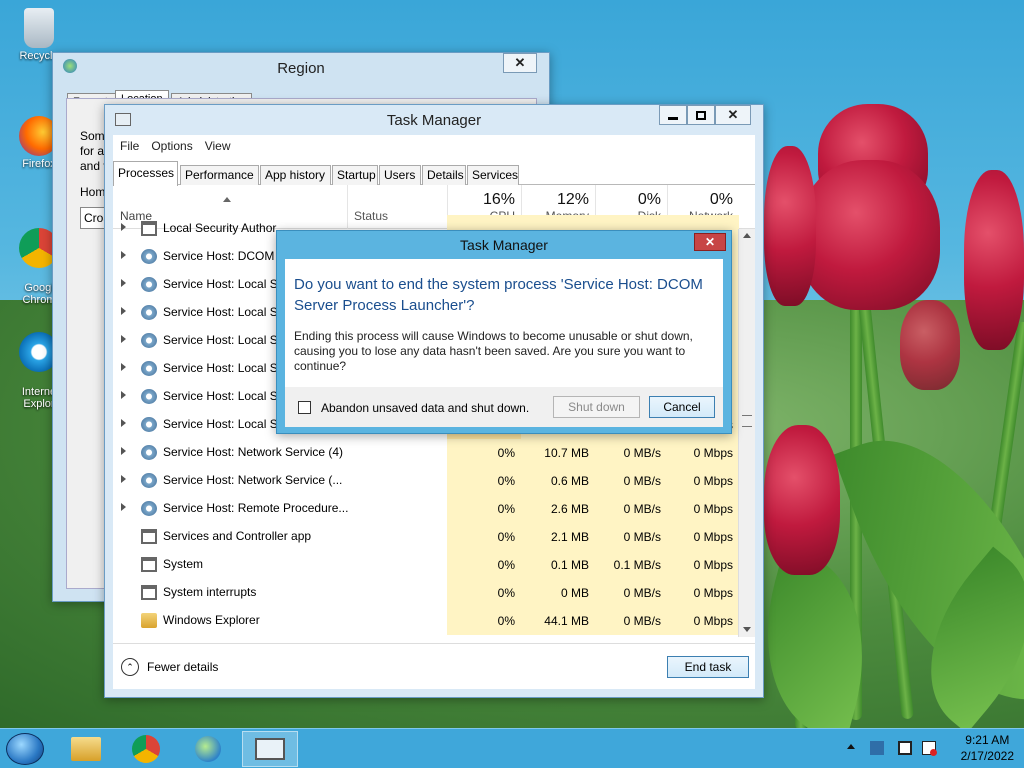 Image resolution: width=1024 pixels, height=768 pixels. What do you see at coordinates (227, 199) in the screenshot?
I see `sort-up-icon` at bounding box center [227, 199].